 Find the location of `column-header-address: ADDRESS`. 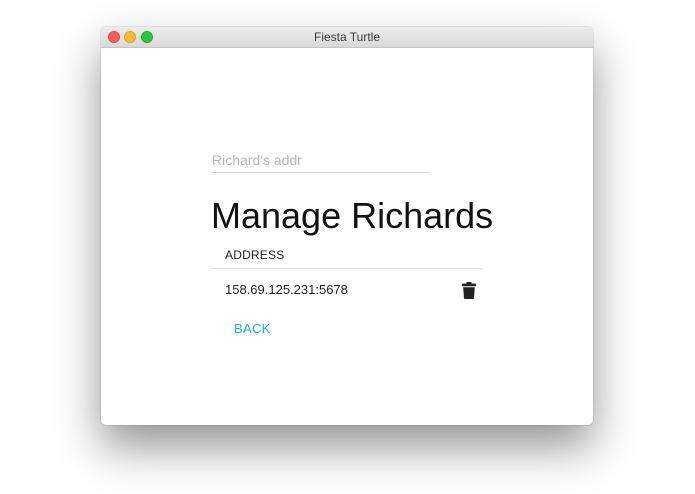

column-header-address: ADDRESS is located at coordinates (346, 255).